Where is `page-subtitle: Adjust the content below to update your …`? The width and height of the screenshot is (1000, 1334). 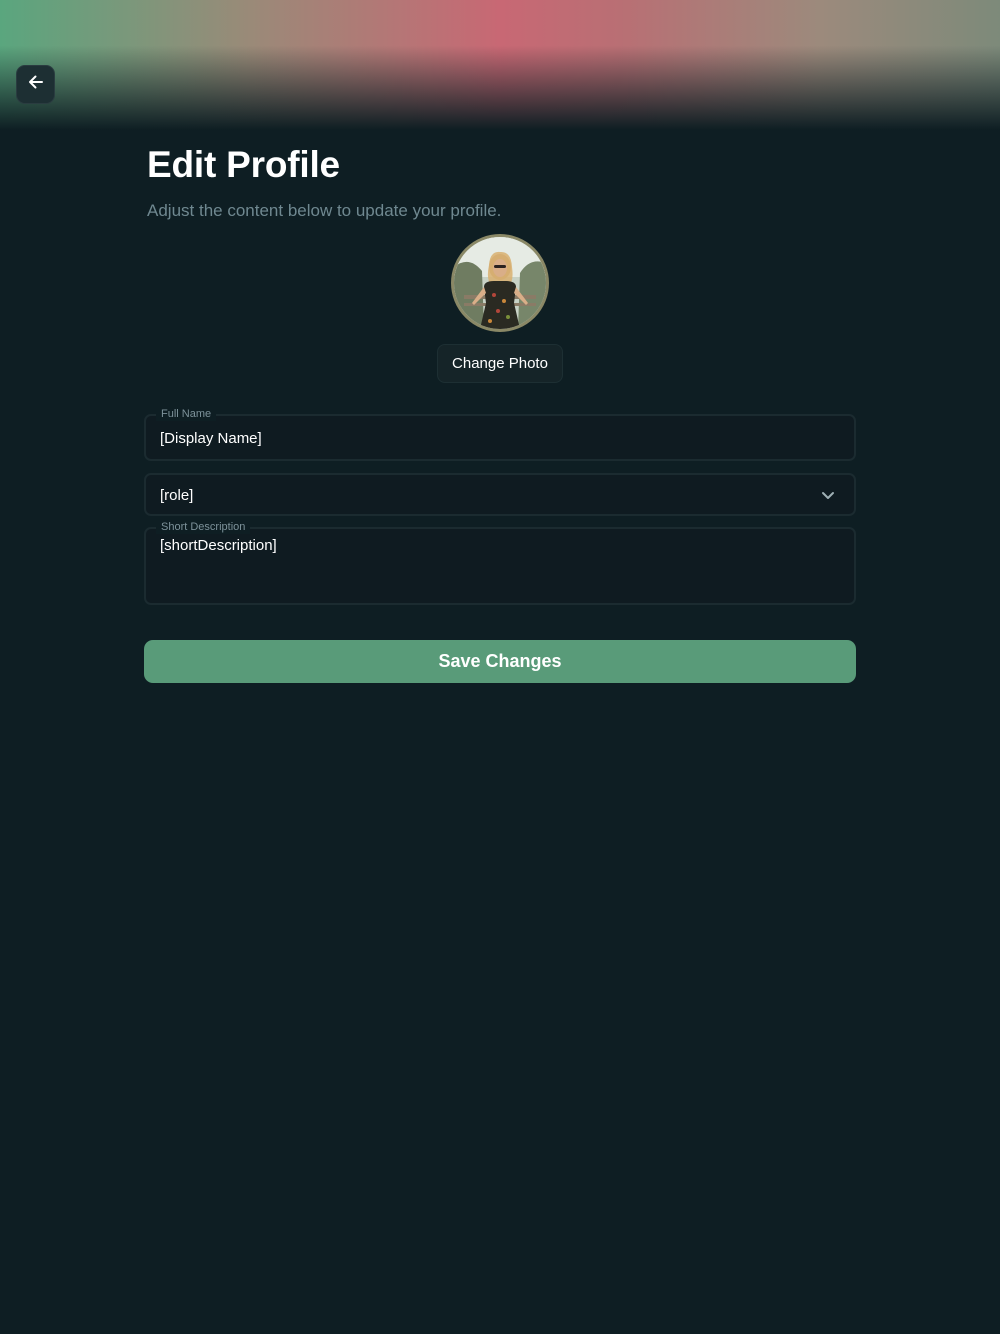
page-subtitle: Adjust the content below to update your … is located at coordinates (324, 210).